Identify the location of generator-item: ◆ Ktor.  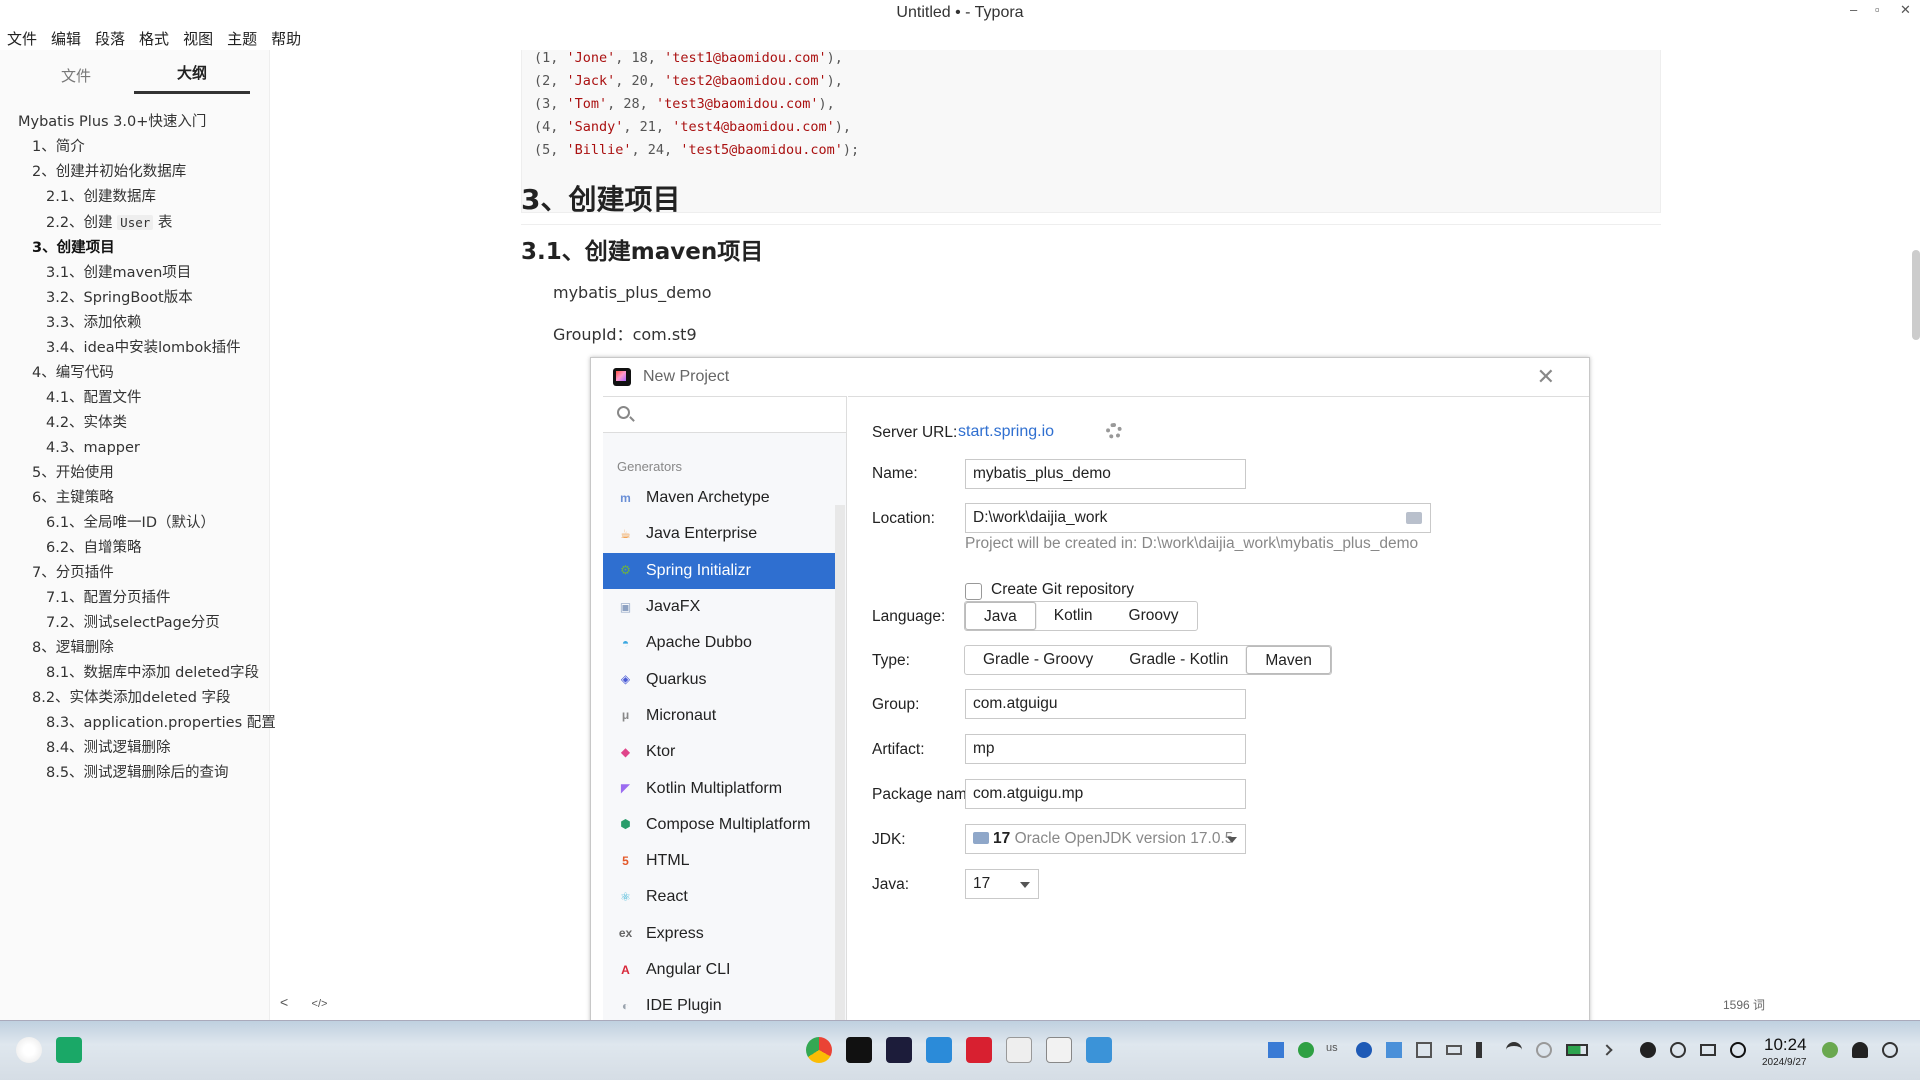
(719, 752).